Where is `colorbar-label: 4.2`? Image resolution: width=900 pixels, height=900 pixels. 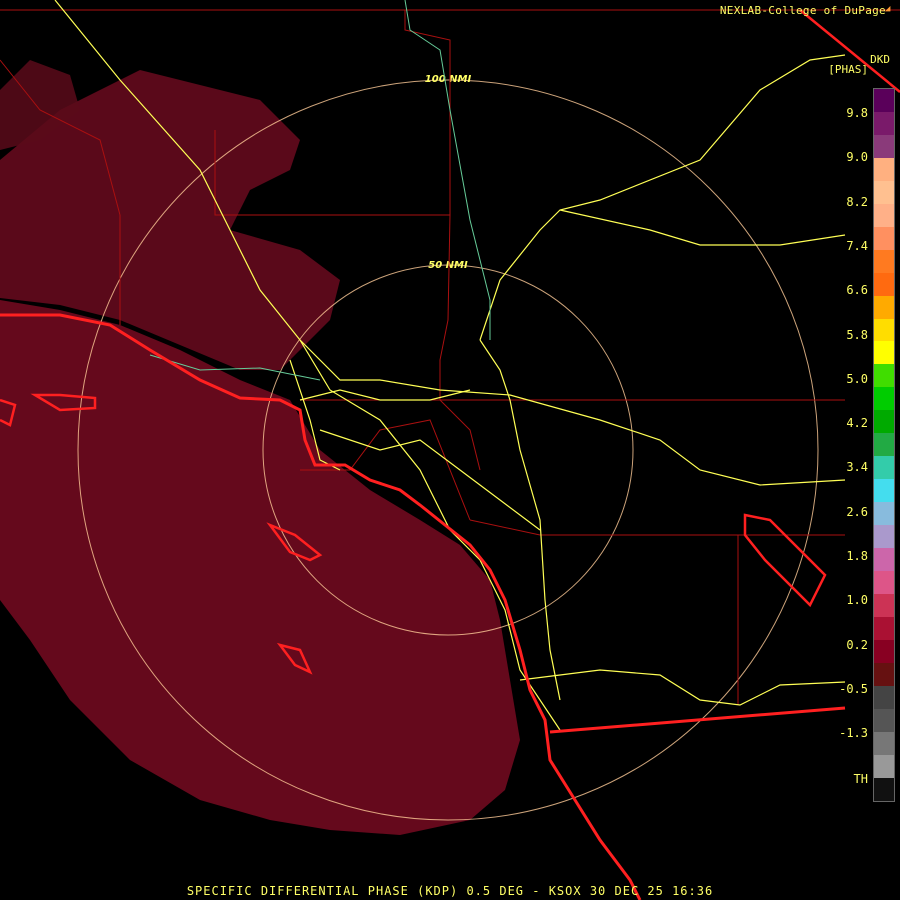 colorbar-label: 4.2 is located at coordinates (857, 423).